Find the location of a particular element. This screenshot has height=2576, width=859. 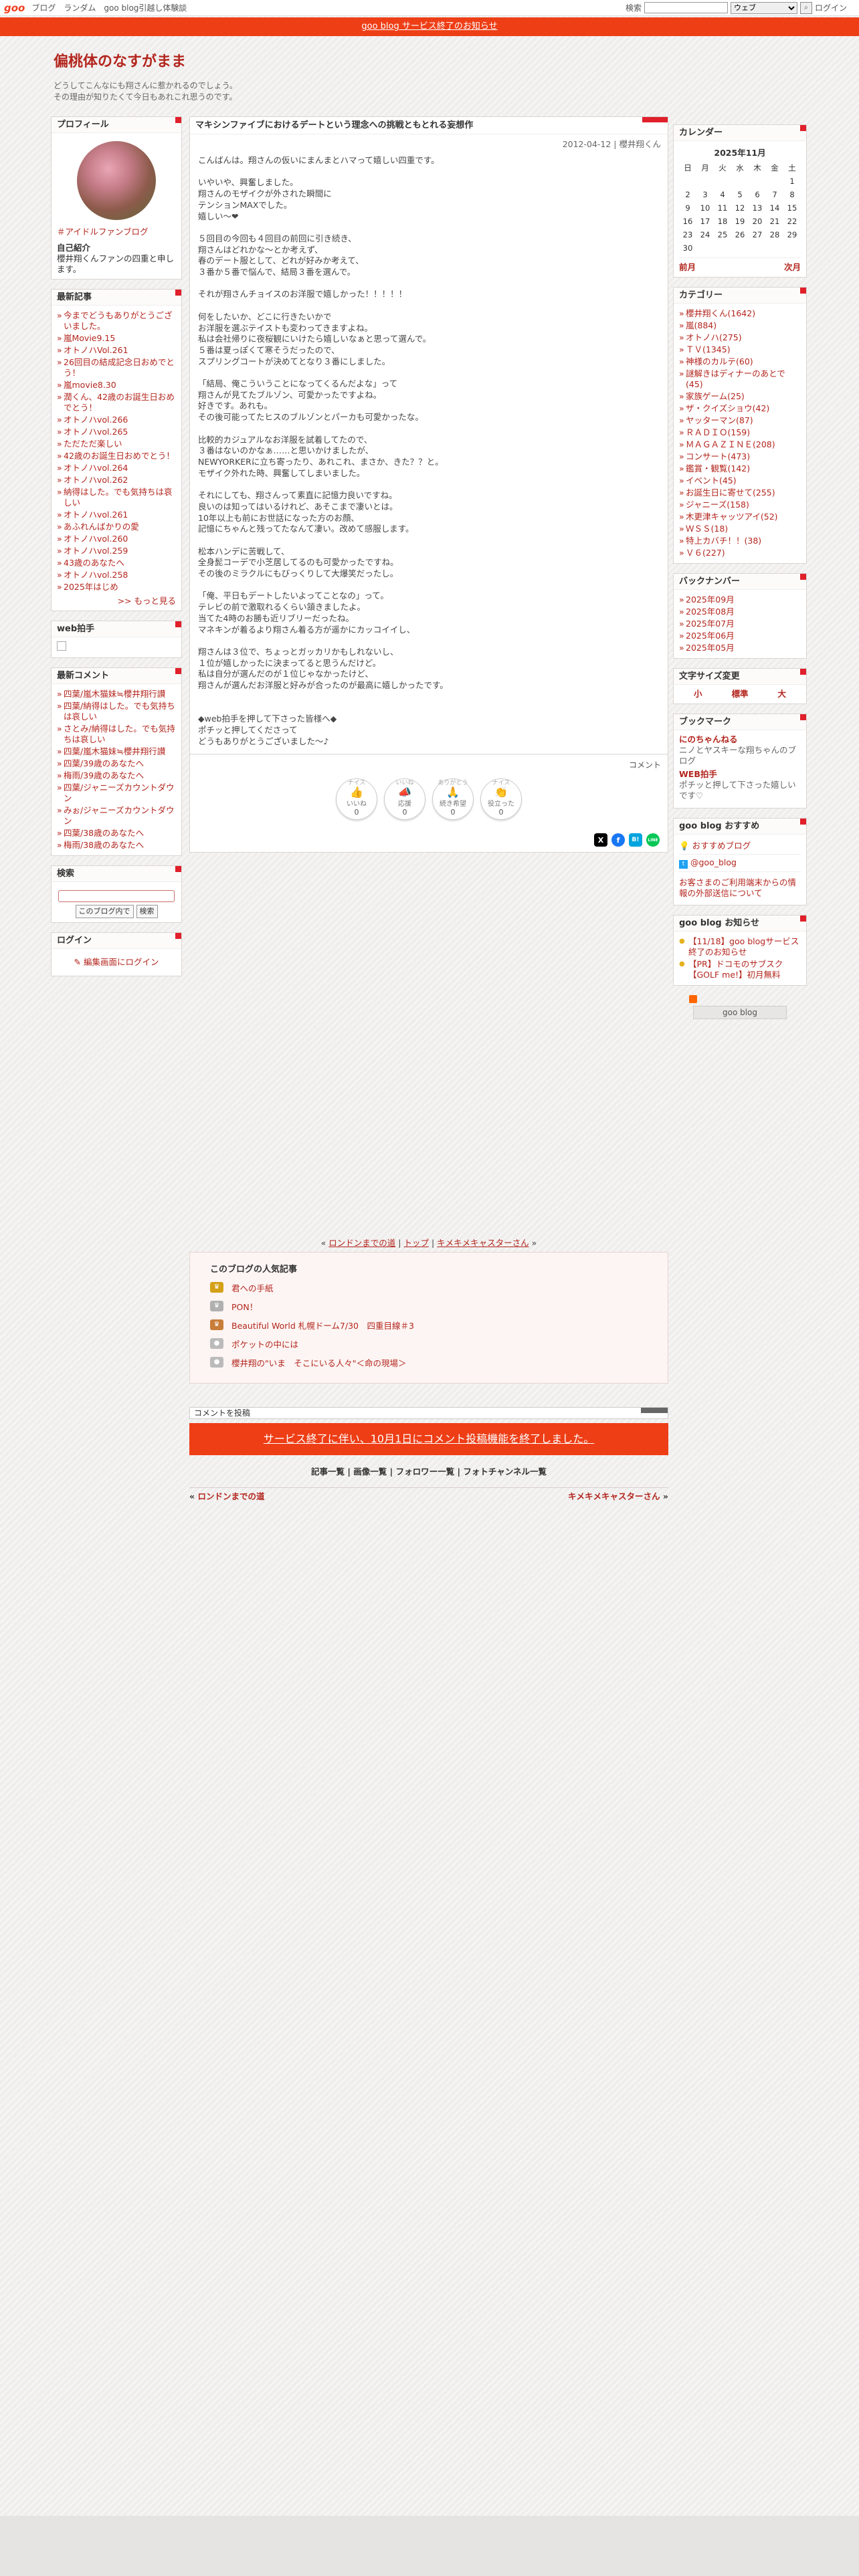

article-meta: 2012-04-12 | 櫻井翔くん is located at coordinates (429, 143).